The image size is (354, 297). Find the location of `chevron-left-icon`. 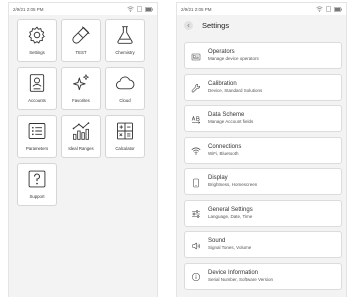

chevron-left-icon is located at coordinates (188, 25).